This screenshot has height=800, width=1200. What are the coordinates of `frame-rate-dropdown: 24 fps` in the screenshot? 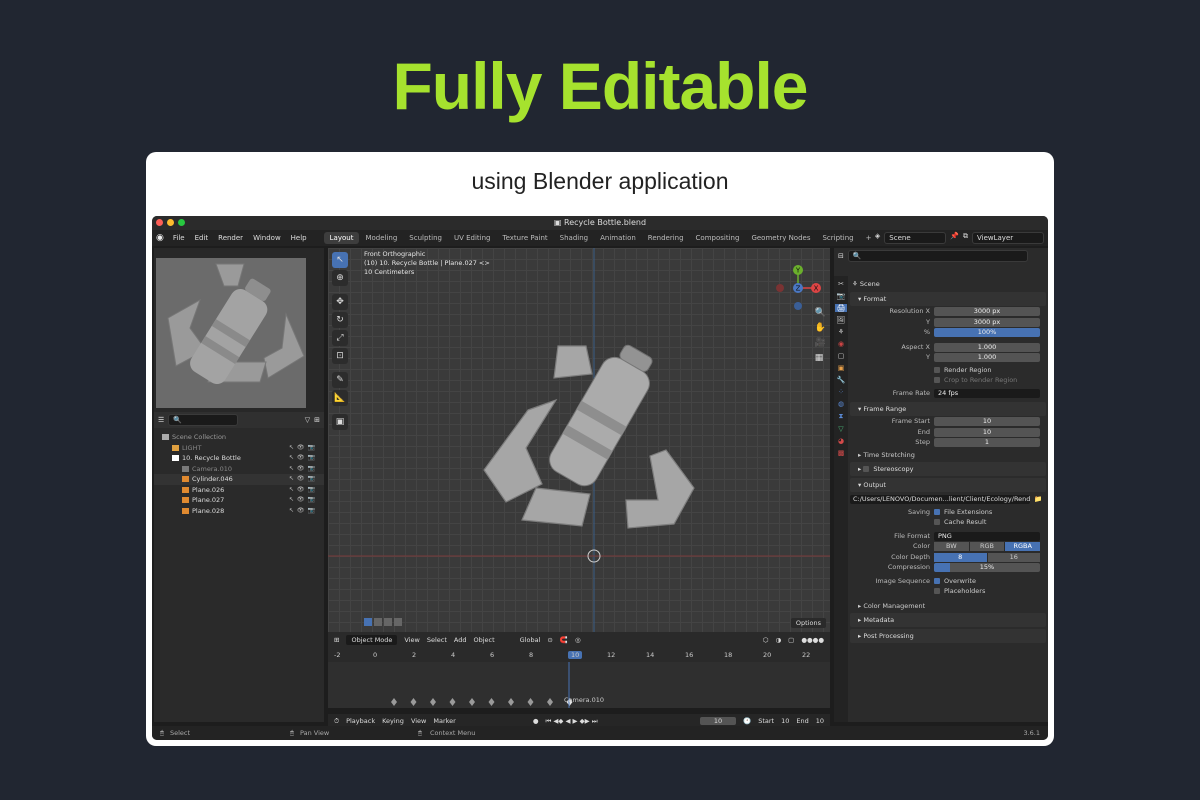 It's located at (987, 393).